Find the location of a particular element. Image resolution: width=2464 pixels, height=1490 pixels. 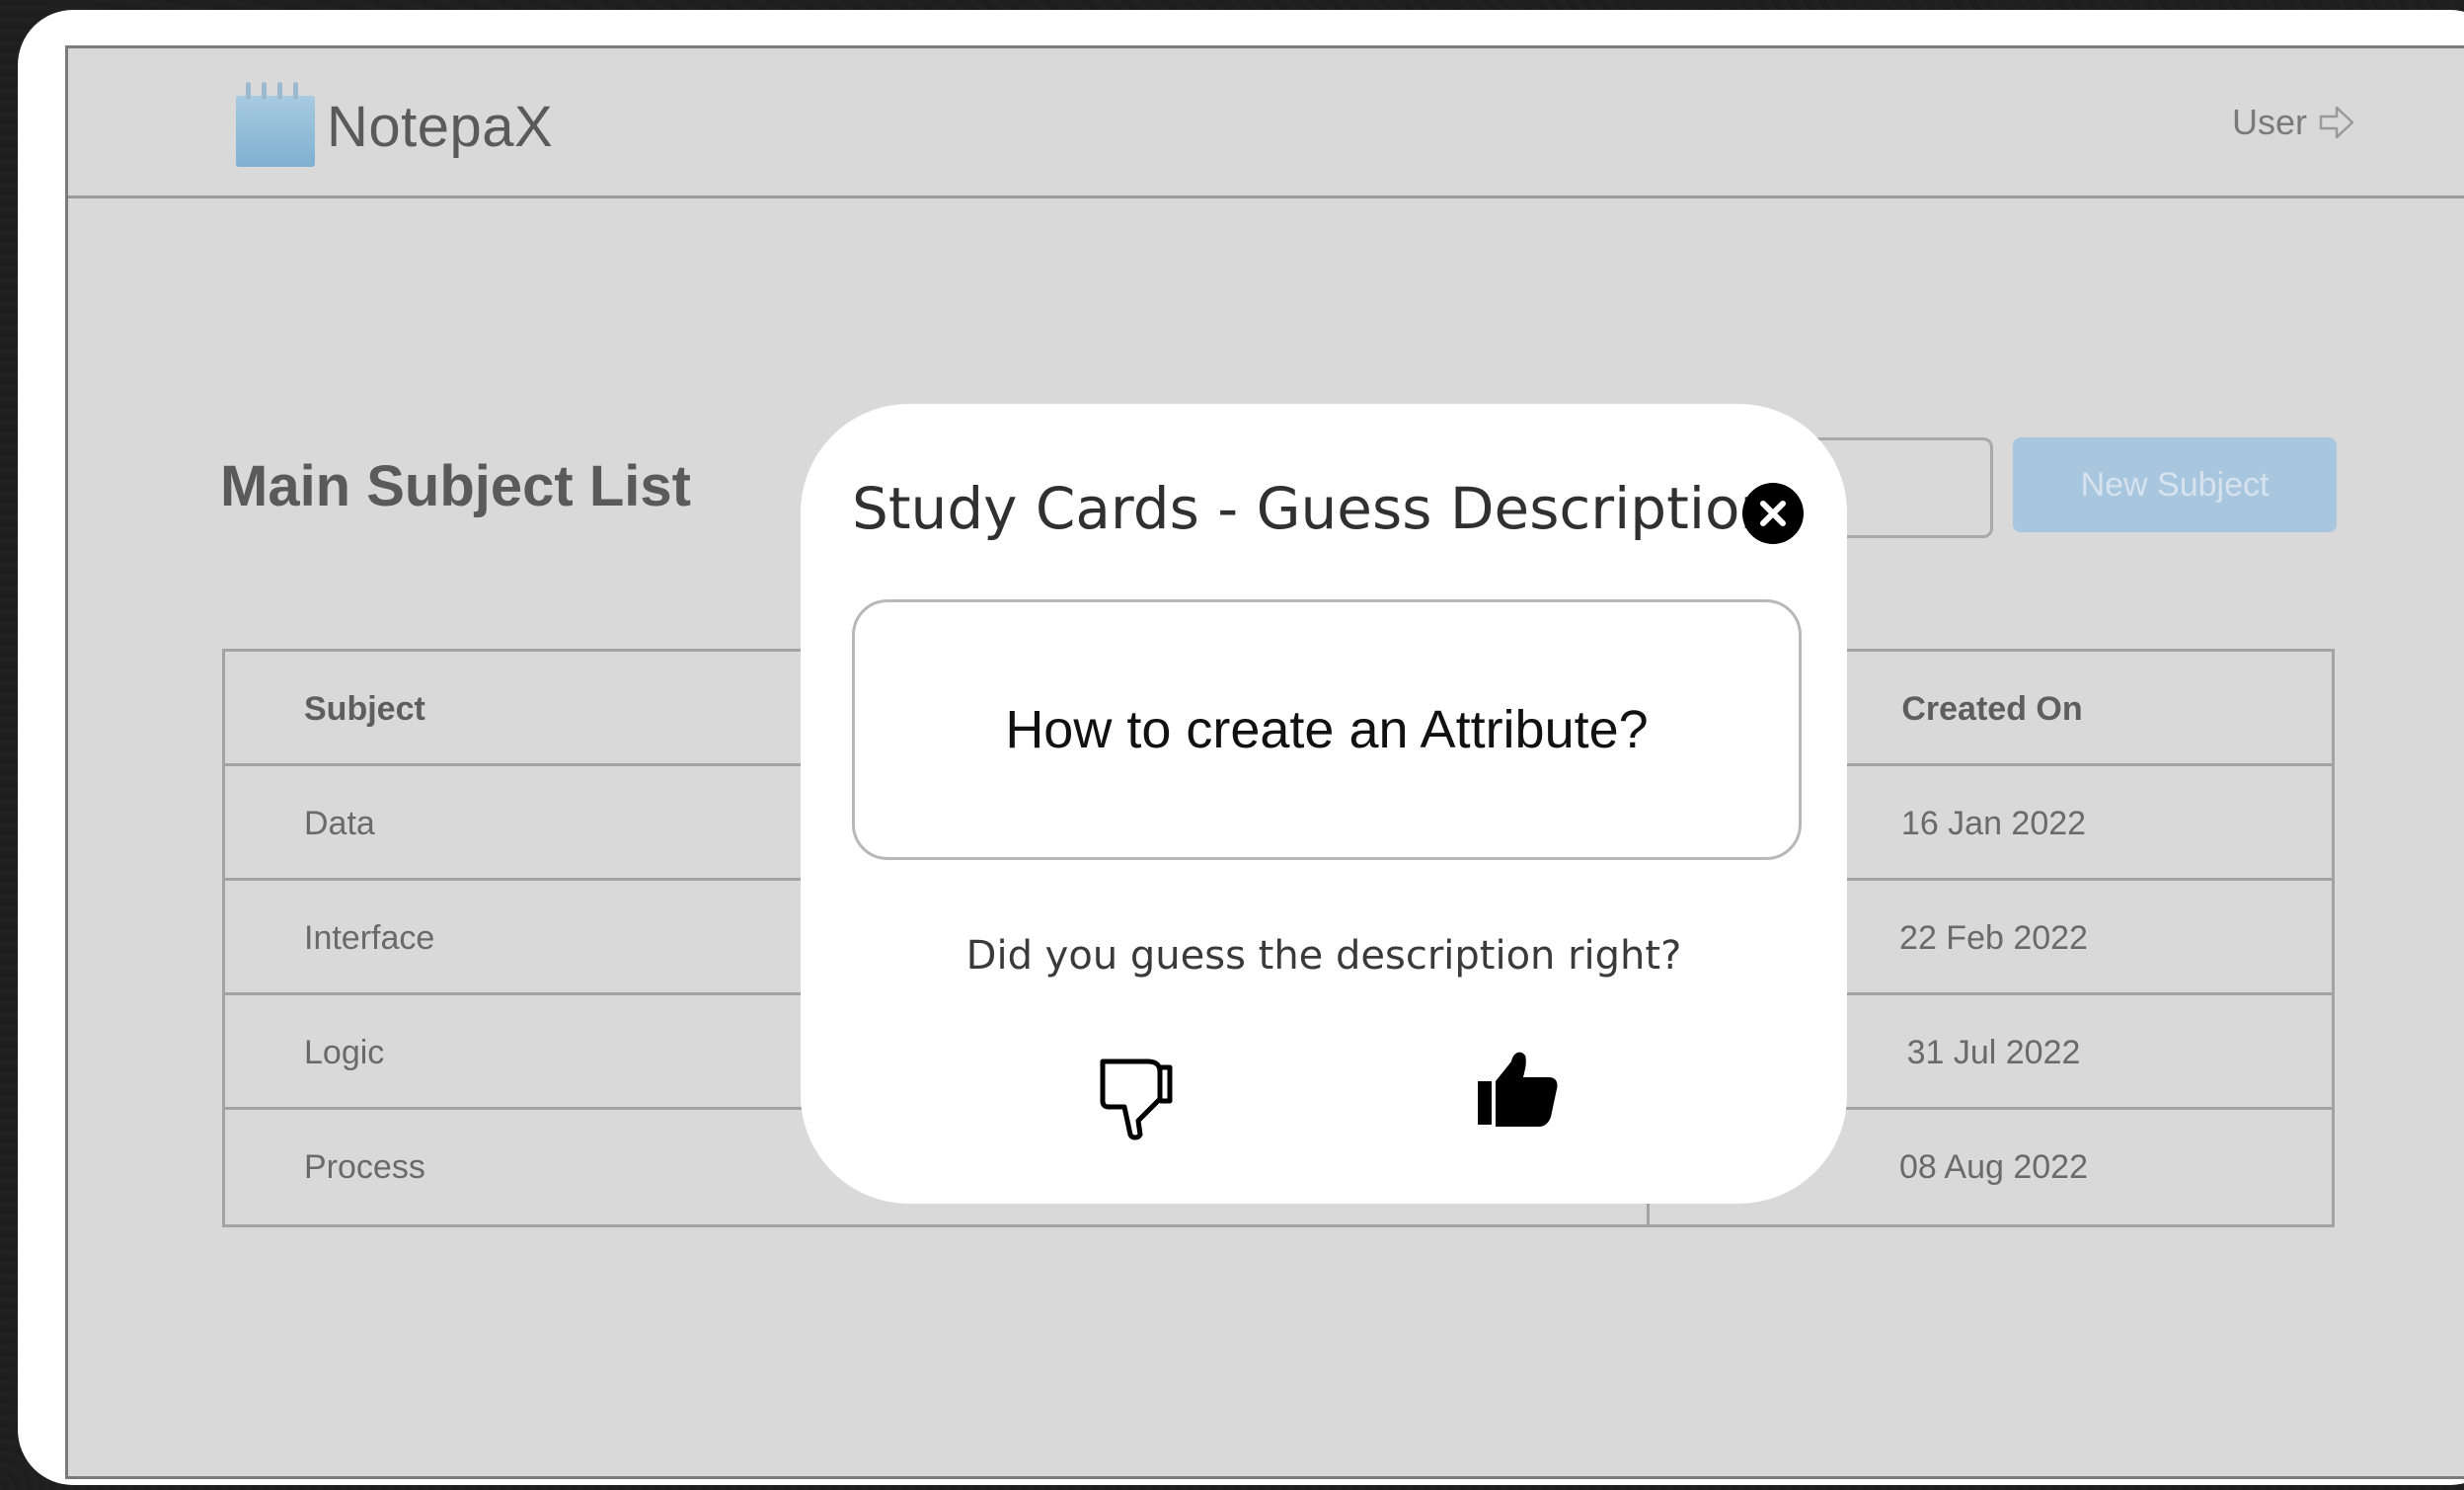

thumbs-down-button is located at coordinates (1136, 1098).